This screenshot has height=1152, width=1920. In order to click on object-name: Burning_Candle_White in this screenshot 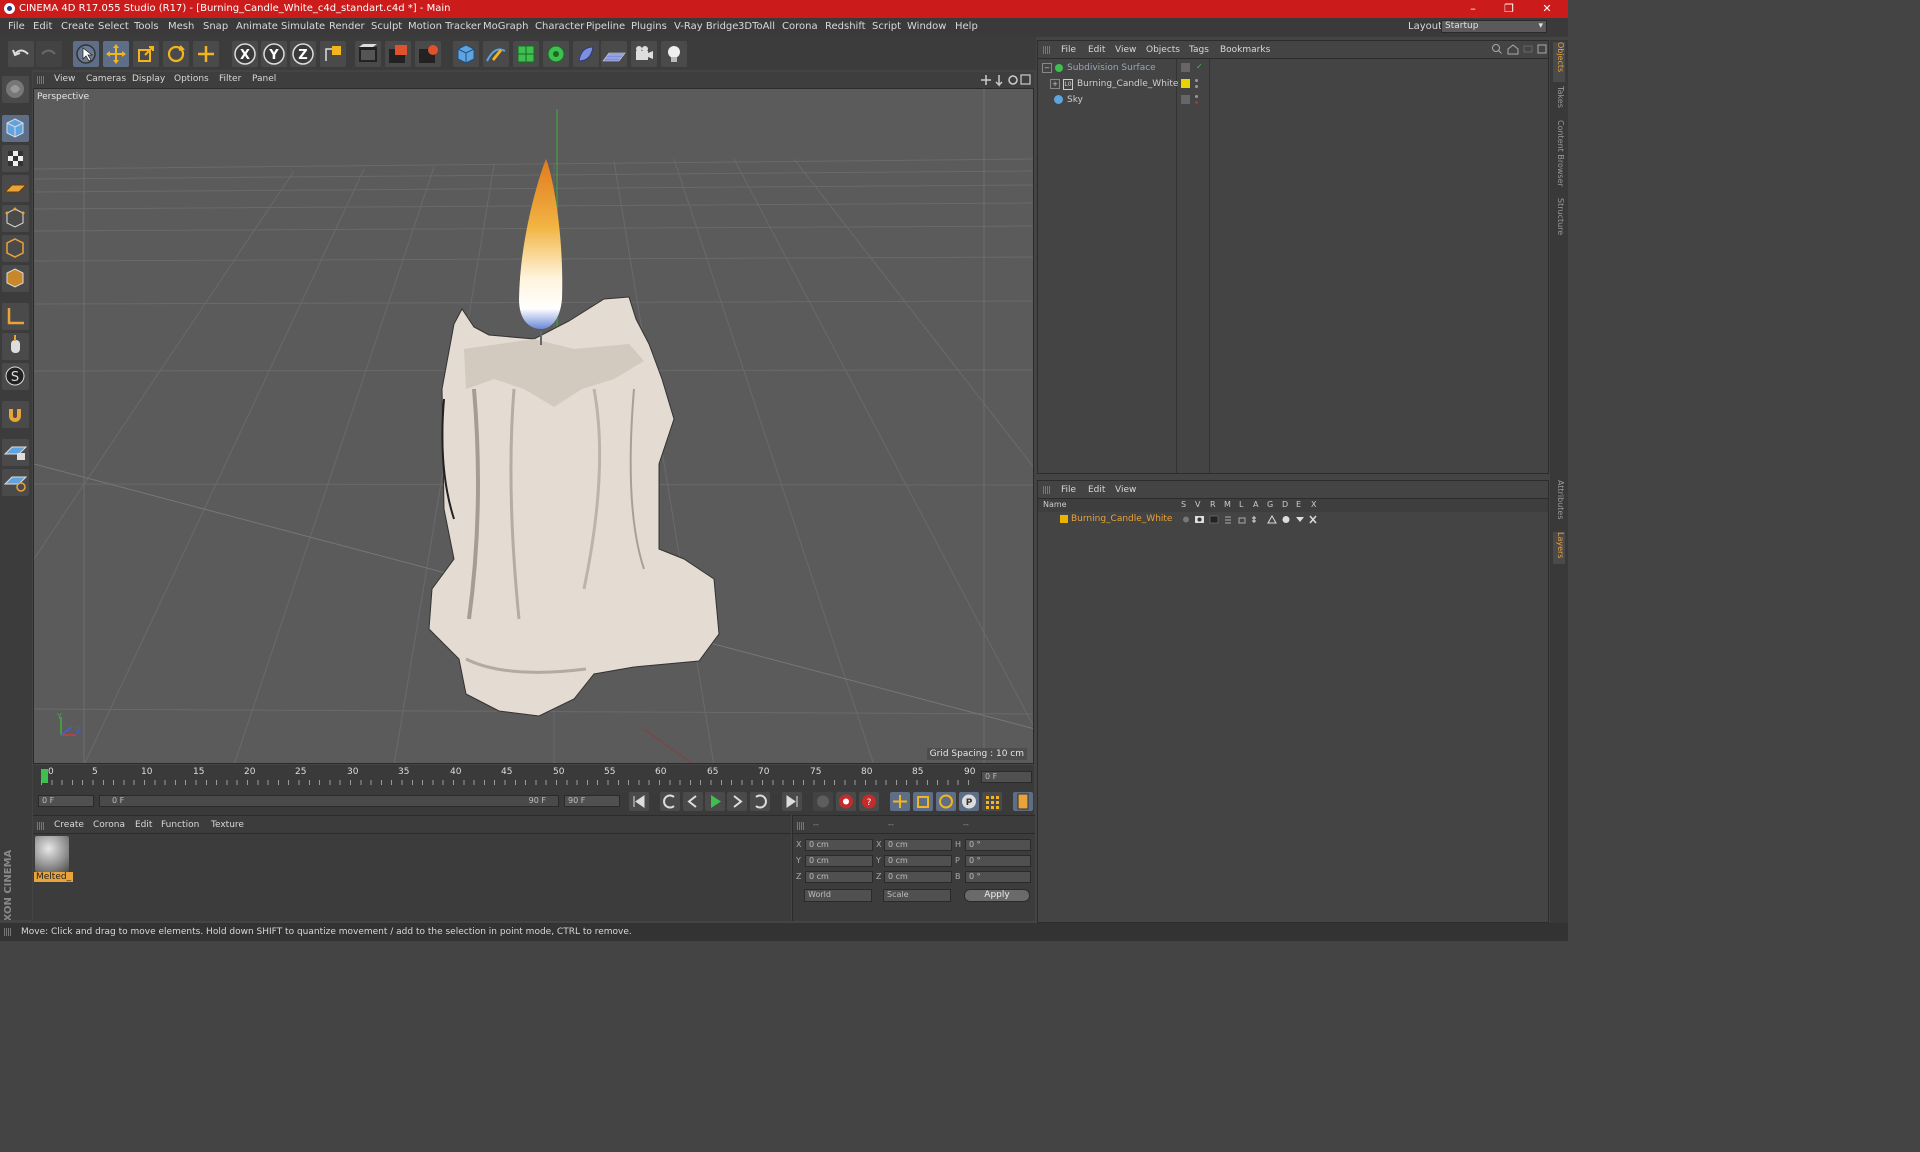, I will do `click(1127, 84)`.